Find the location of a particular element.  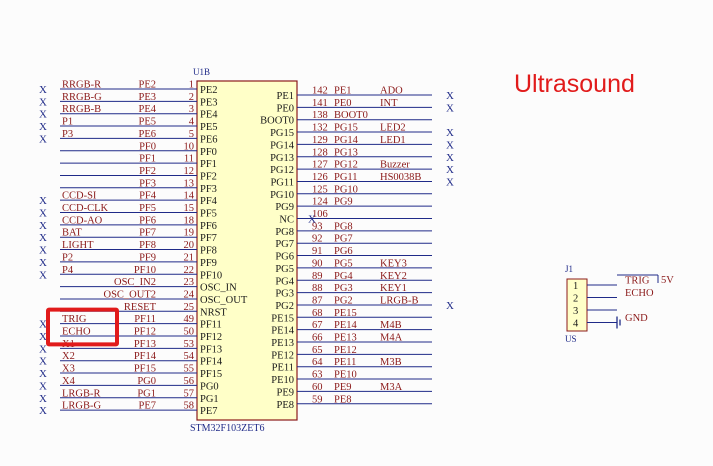

right-net-label: KEY3 is located at coordinates (393, 263).